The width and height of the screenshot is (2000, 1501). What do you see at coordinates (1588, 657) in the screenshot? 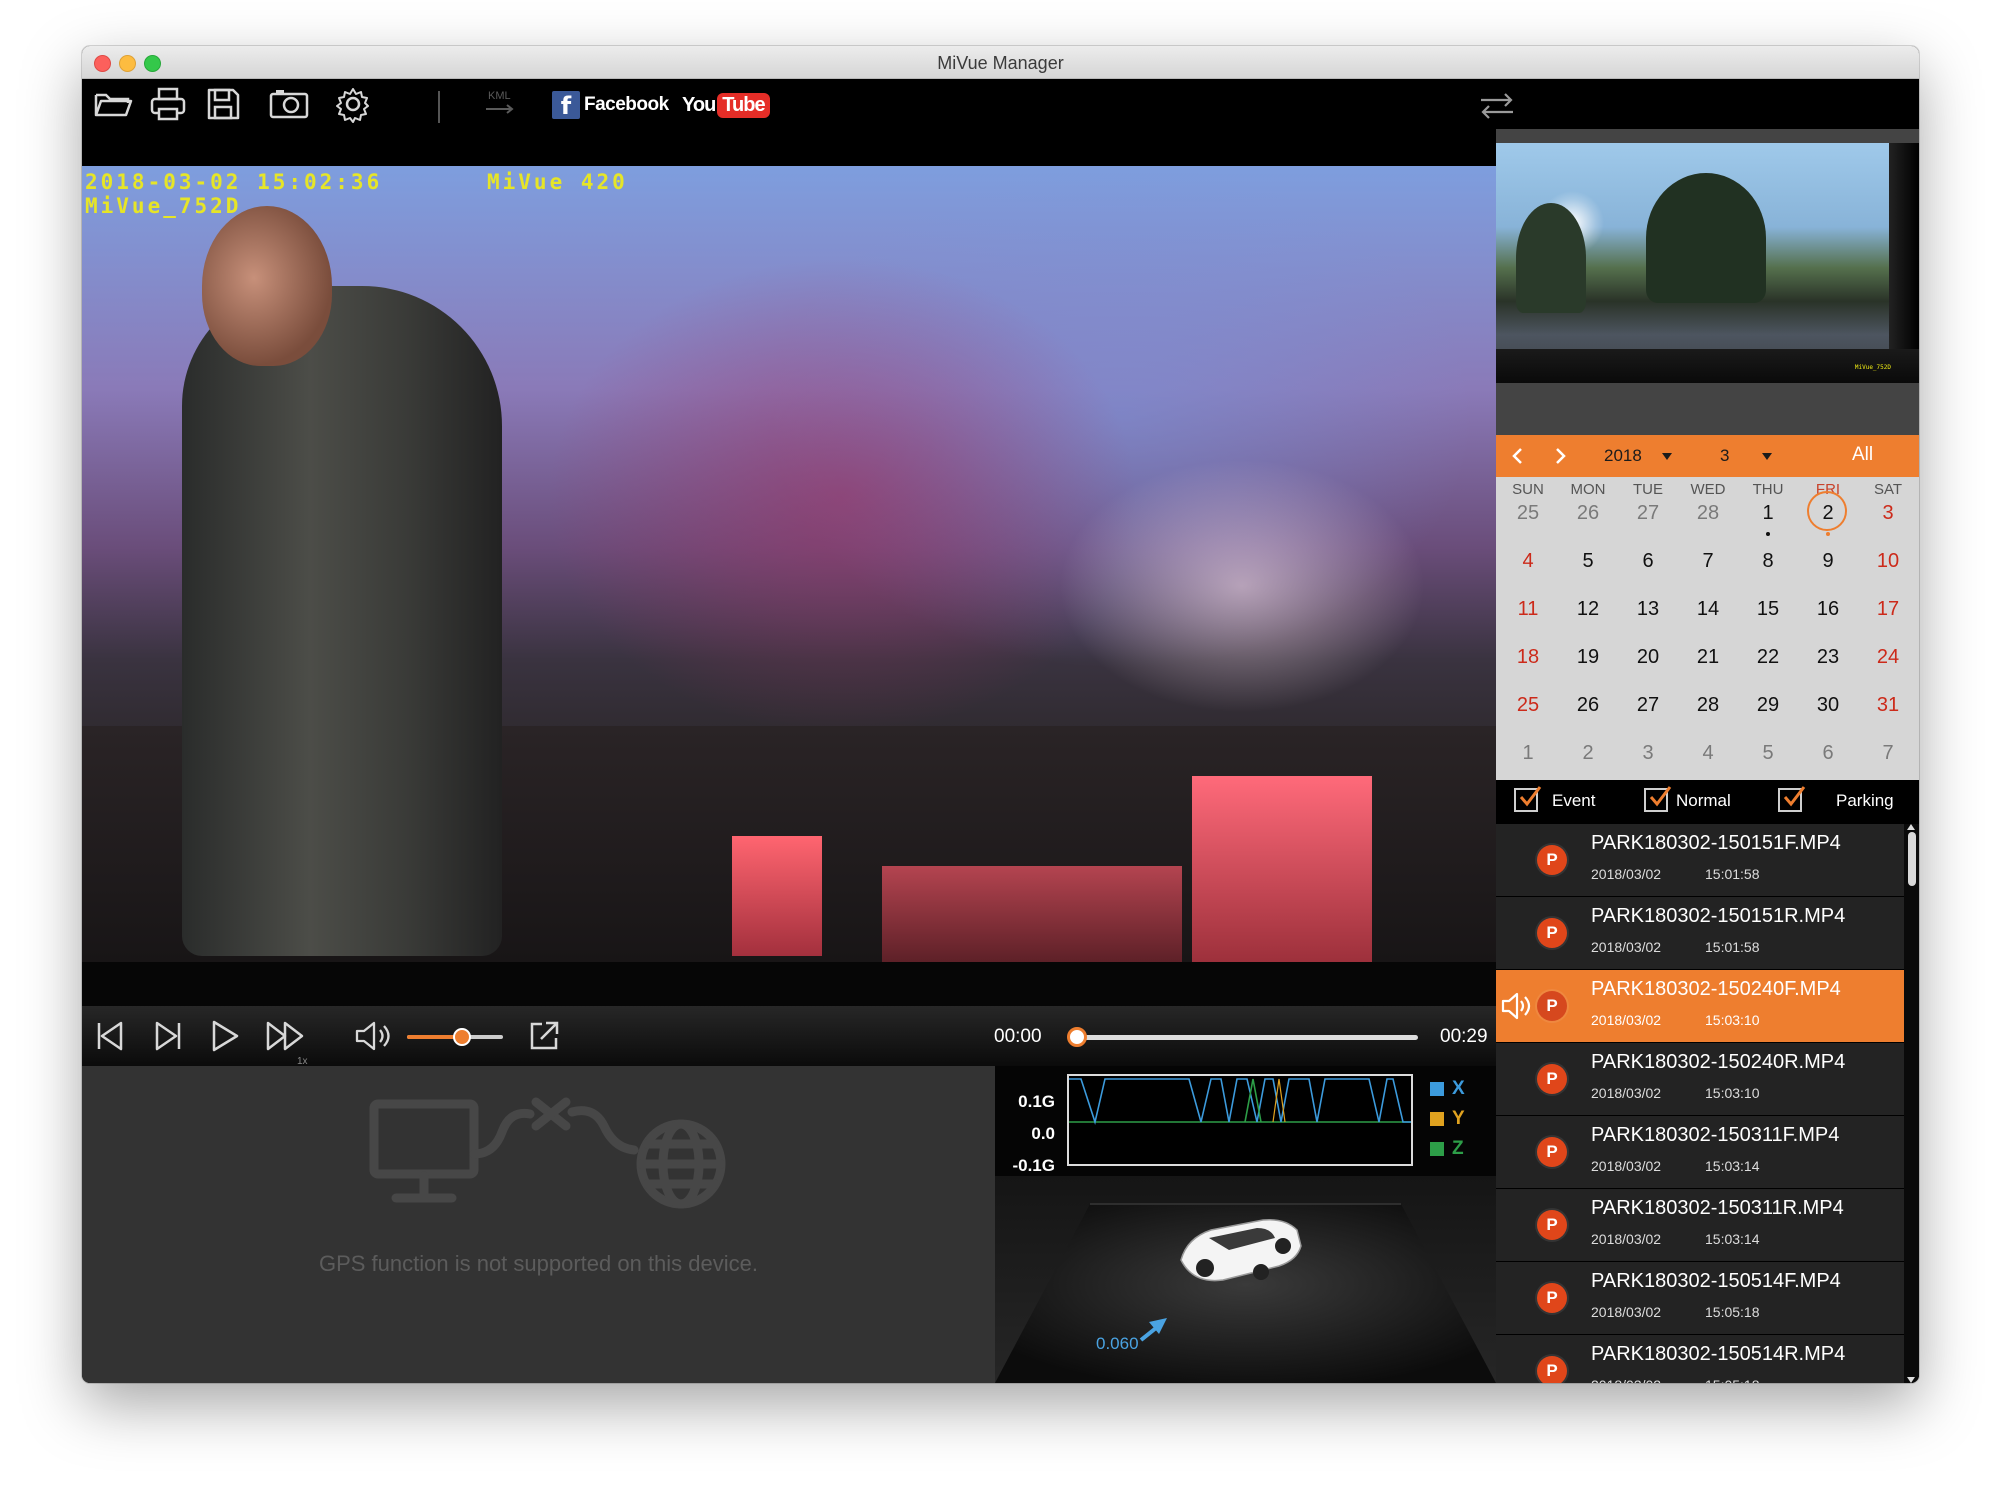
I see `calendar-day: 19` at bounding box center [1588, 657].